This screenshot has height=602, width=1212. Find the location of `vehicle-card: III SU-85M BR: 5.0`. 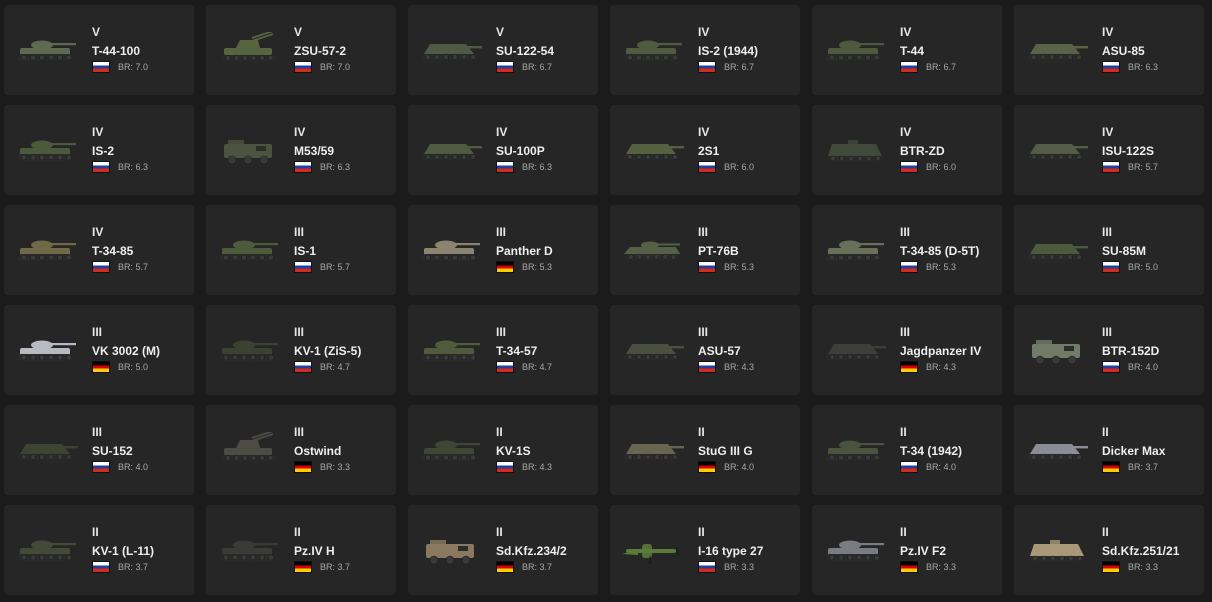

vehicle-card: III SU-85M BR: 5.0 is located at coordinates (1109, 250).